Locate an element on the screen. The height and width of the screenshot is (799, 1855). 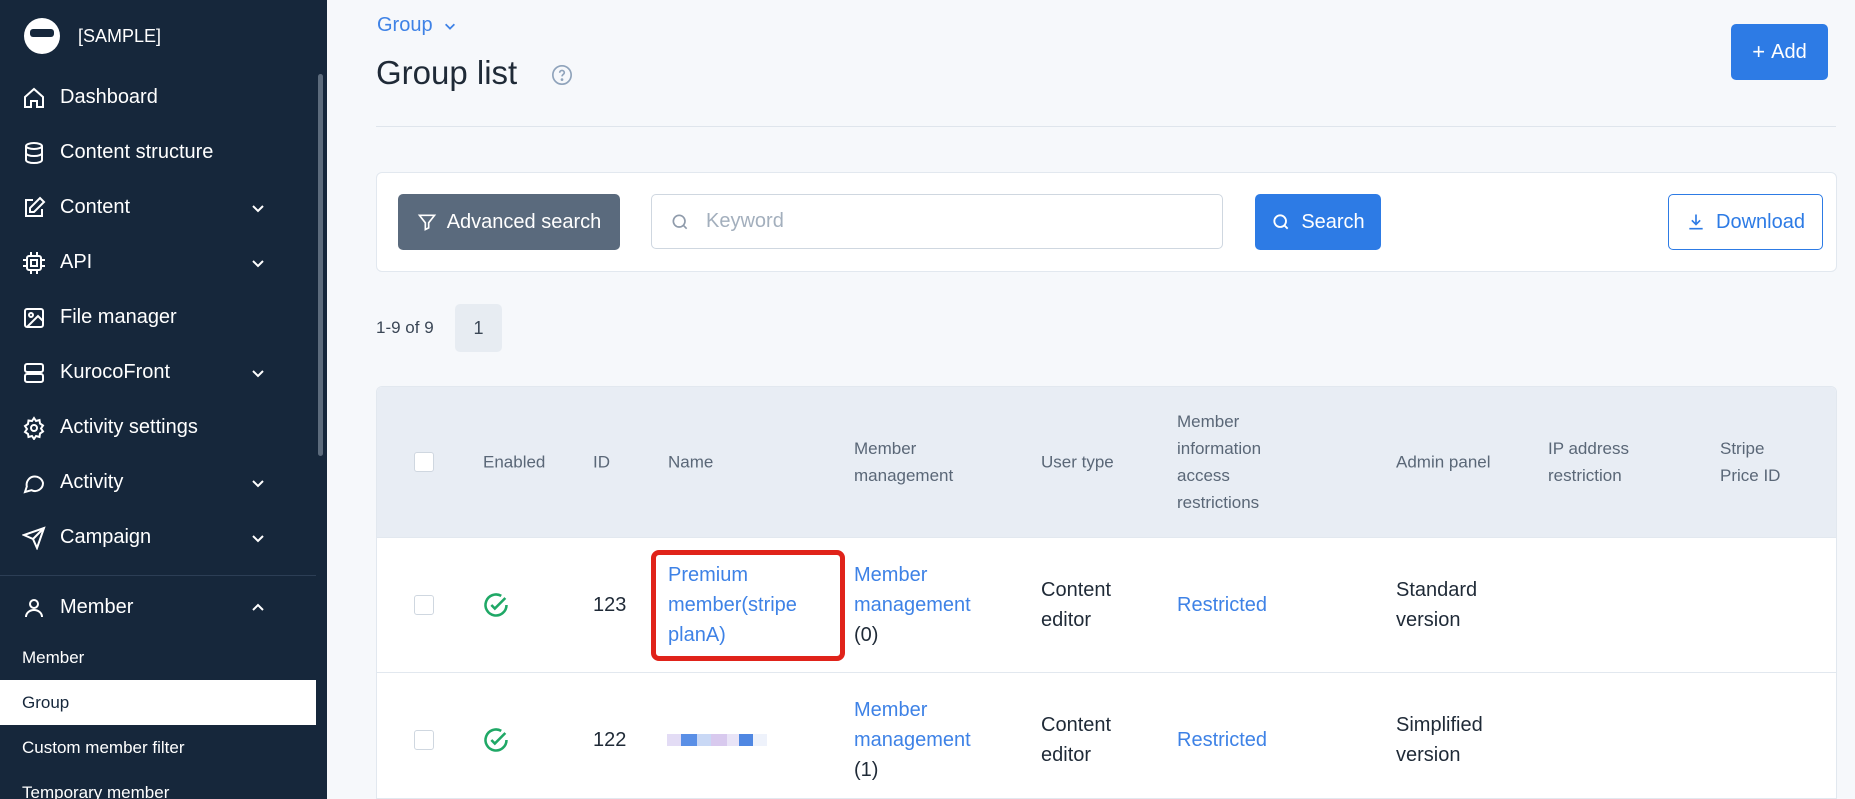
database-icon is located at coordinates (34, 152).